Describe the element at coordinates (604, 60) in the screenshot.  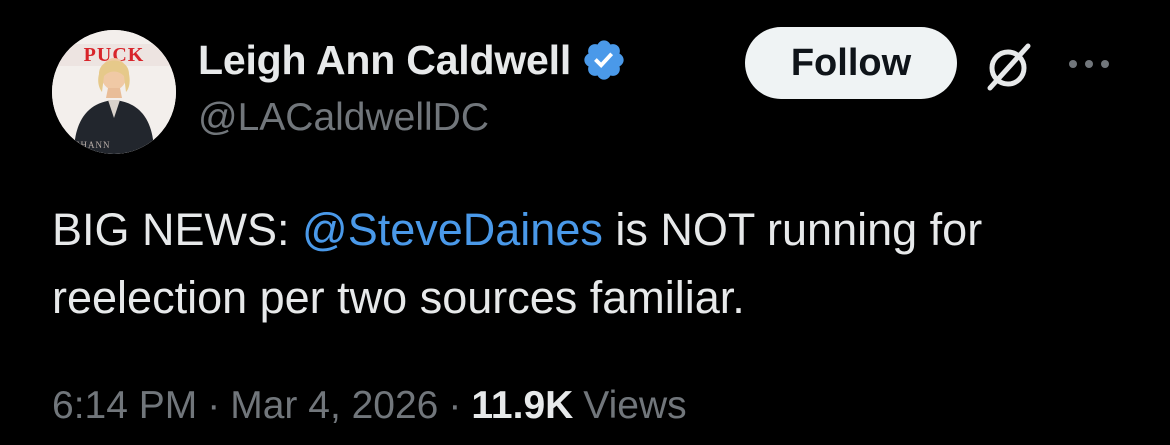
I see `verified-badge-icon` at that location.